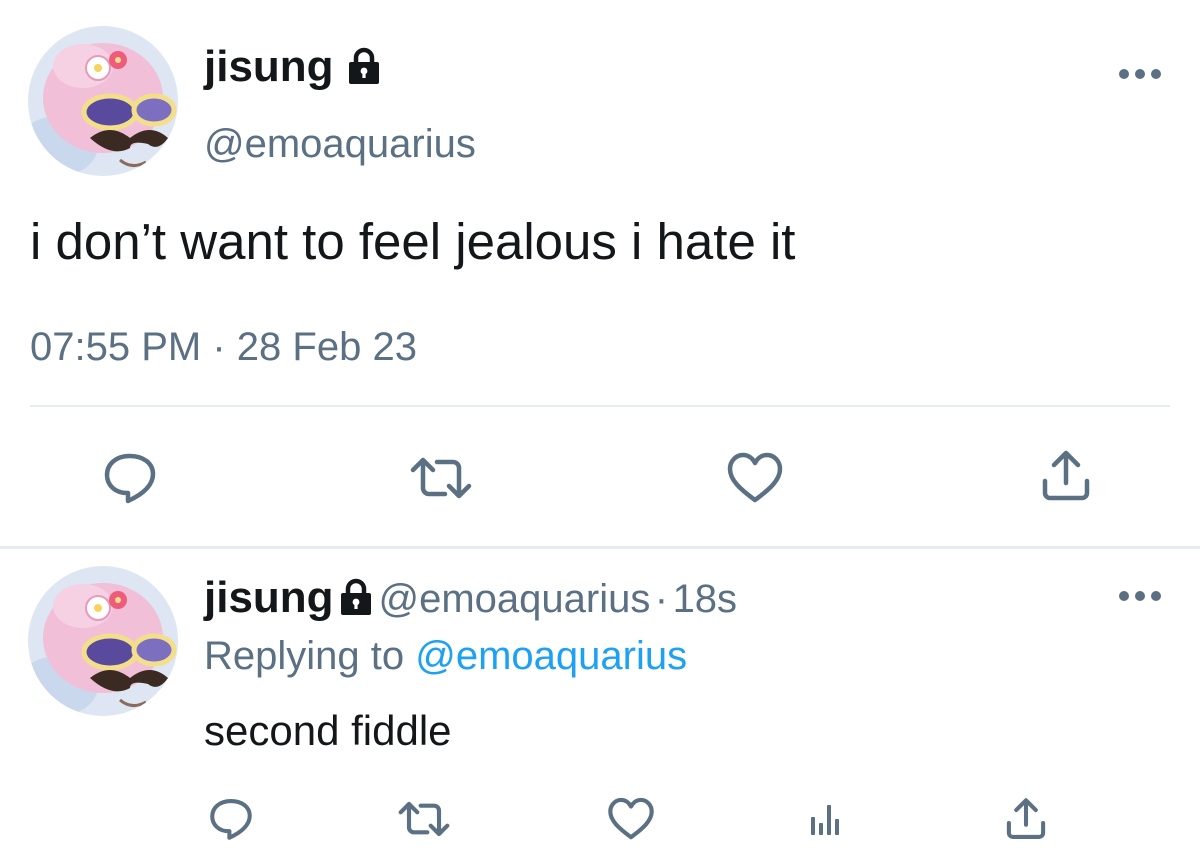  What do you see at coordinates (116, 347) in the screenshot?
I see `tweet-time: 07:55 PM` at bounding box center [116, 347].